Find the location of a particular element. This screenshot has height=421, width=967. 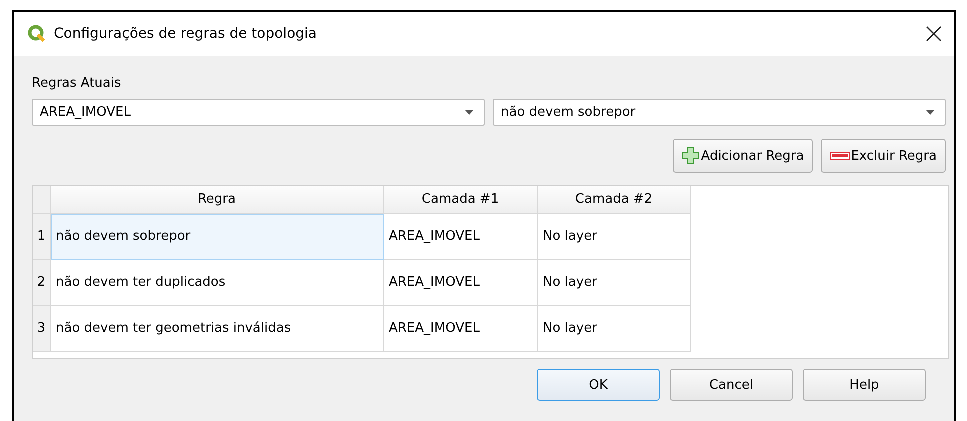

row-number: 3 is located at coordinates (42, 329).